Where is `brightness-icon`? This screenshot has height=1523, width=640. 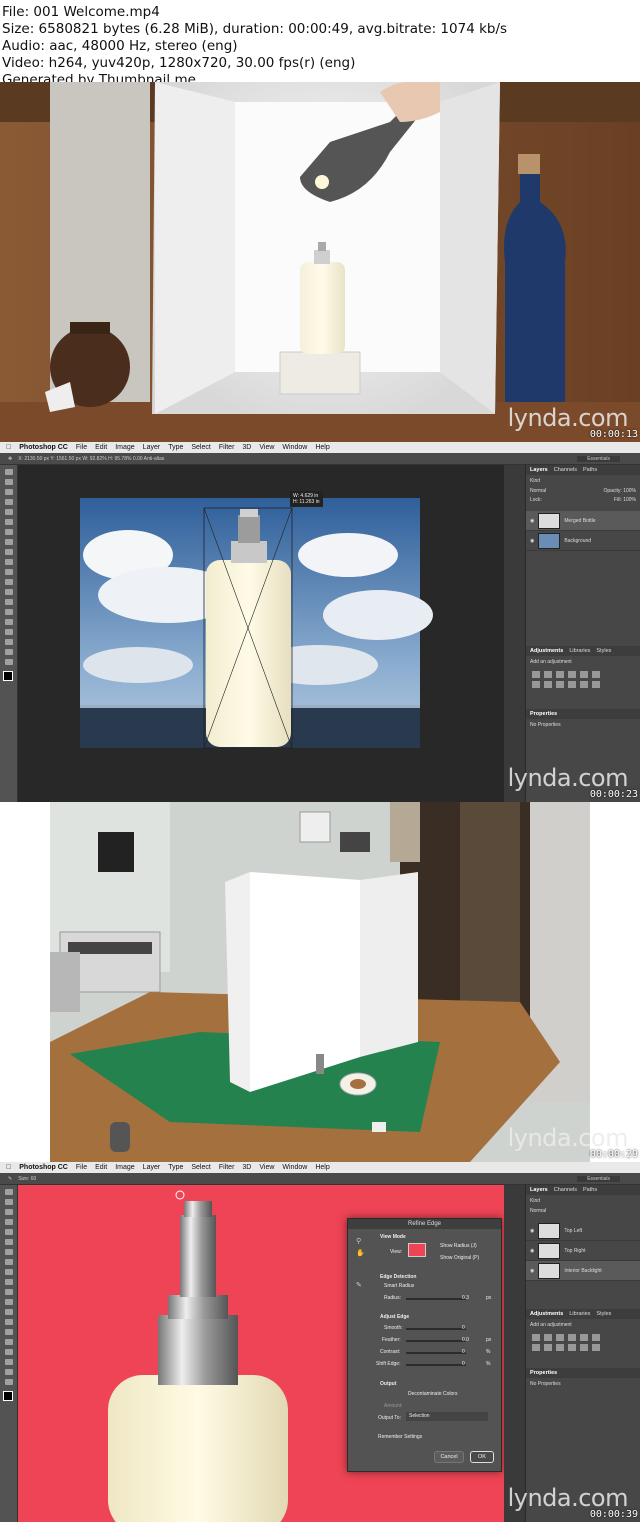
brightness-icon is located at coordinates (536, 1337).